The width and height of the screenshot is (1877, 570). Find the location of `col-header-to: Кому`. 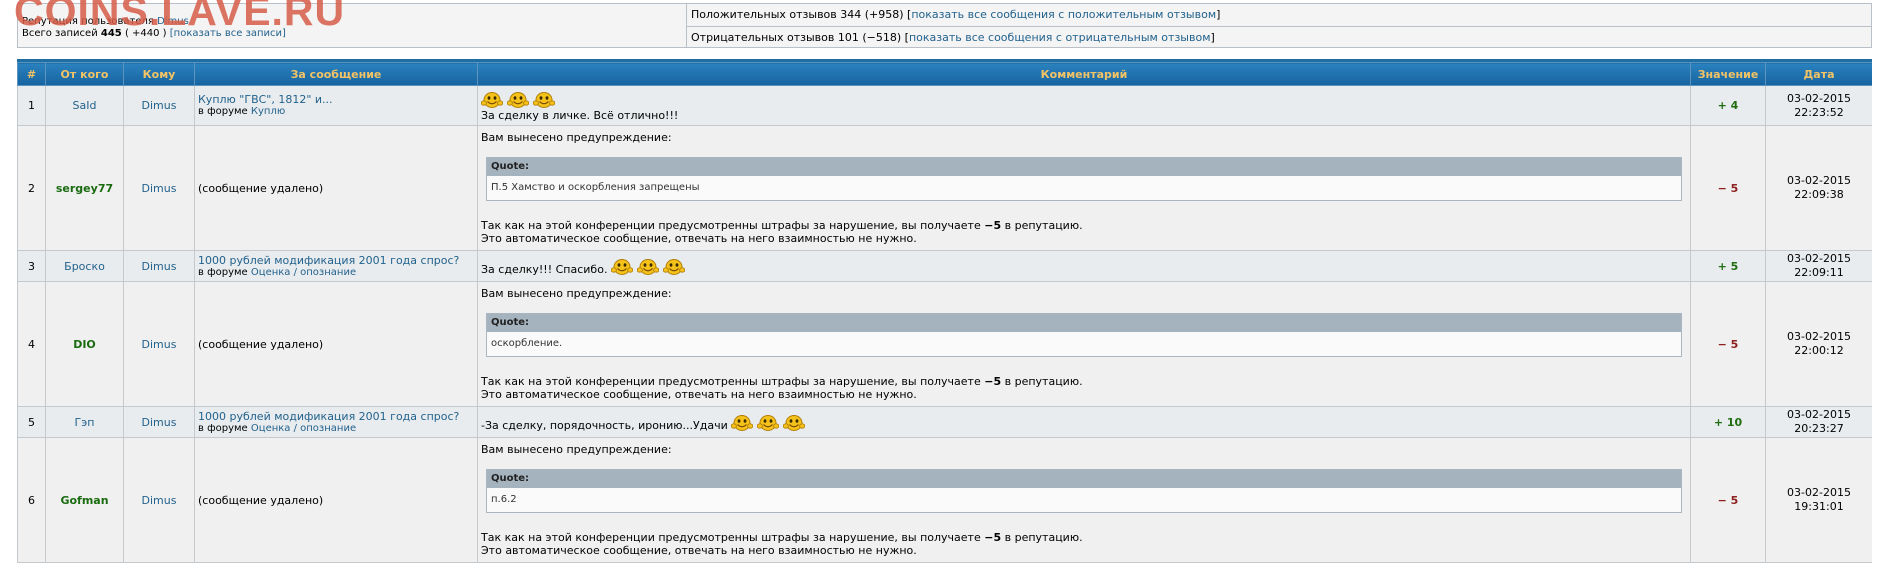

col-header-to: Кому is located at coordinates (159, 74).